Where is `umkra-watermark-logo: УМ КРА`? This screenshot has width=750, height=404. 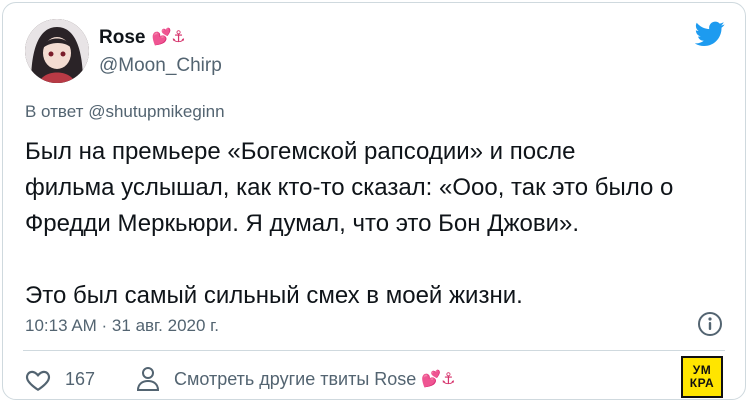 umkra-watermark-logo: УМ КРА is located at coordinates (702, 377).